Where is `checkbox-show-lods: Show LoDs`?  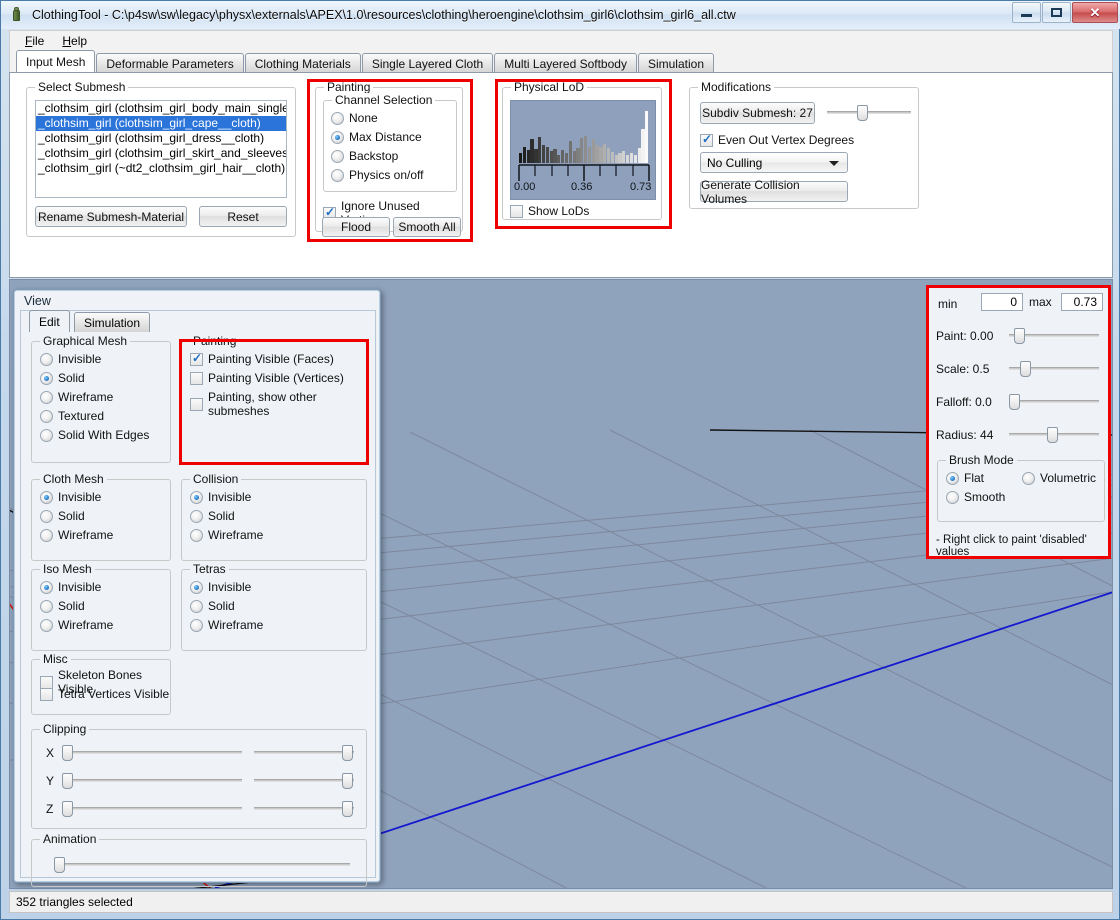 checkbox-show-lods: Show LoDs is located at coordinates (549, 211).